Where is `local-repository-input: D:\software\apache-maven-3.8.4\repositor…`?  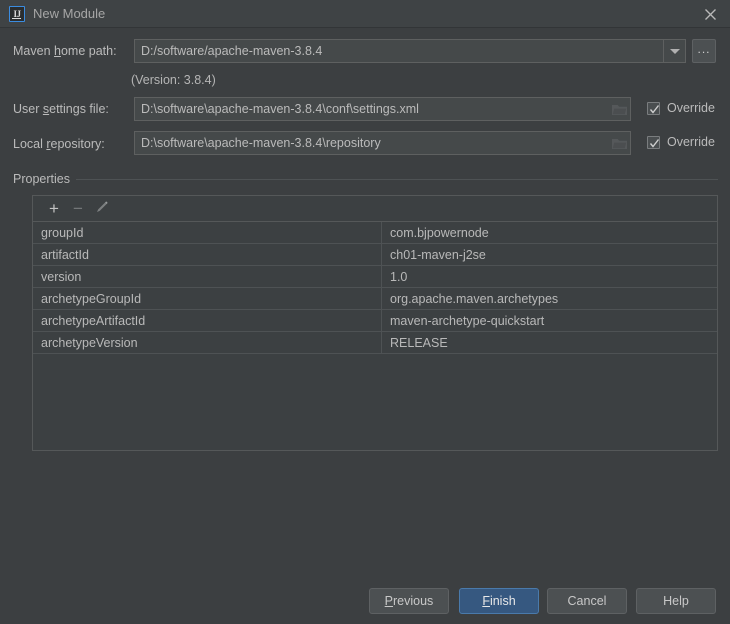
local-repository-input: D:\software\apache-maven-3.8.4\repositor… is located at coordinates (382, 143).